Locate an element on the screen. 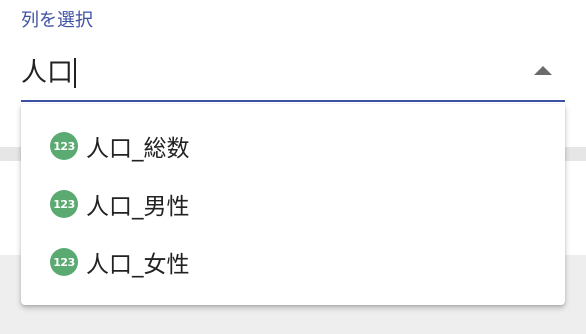  column-option-label: 人口_男性 is located at coordinates (138, 207).